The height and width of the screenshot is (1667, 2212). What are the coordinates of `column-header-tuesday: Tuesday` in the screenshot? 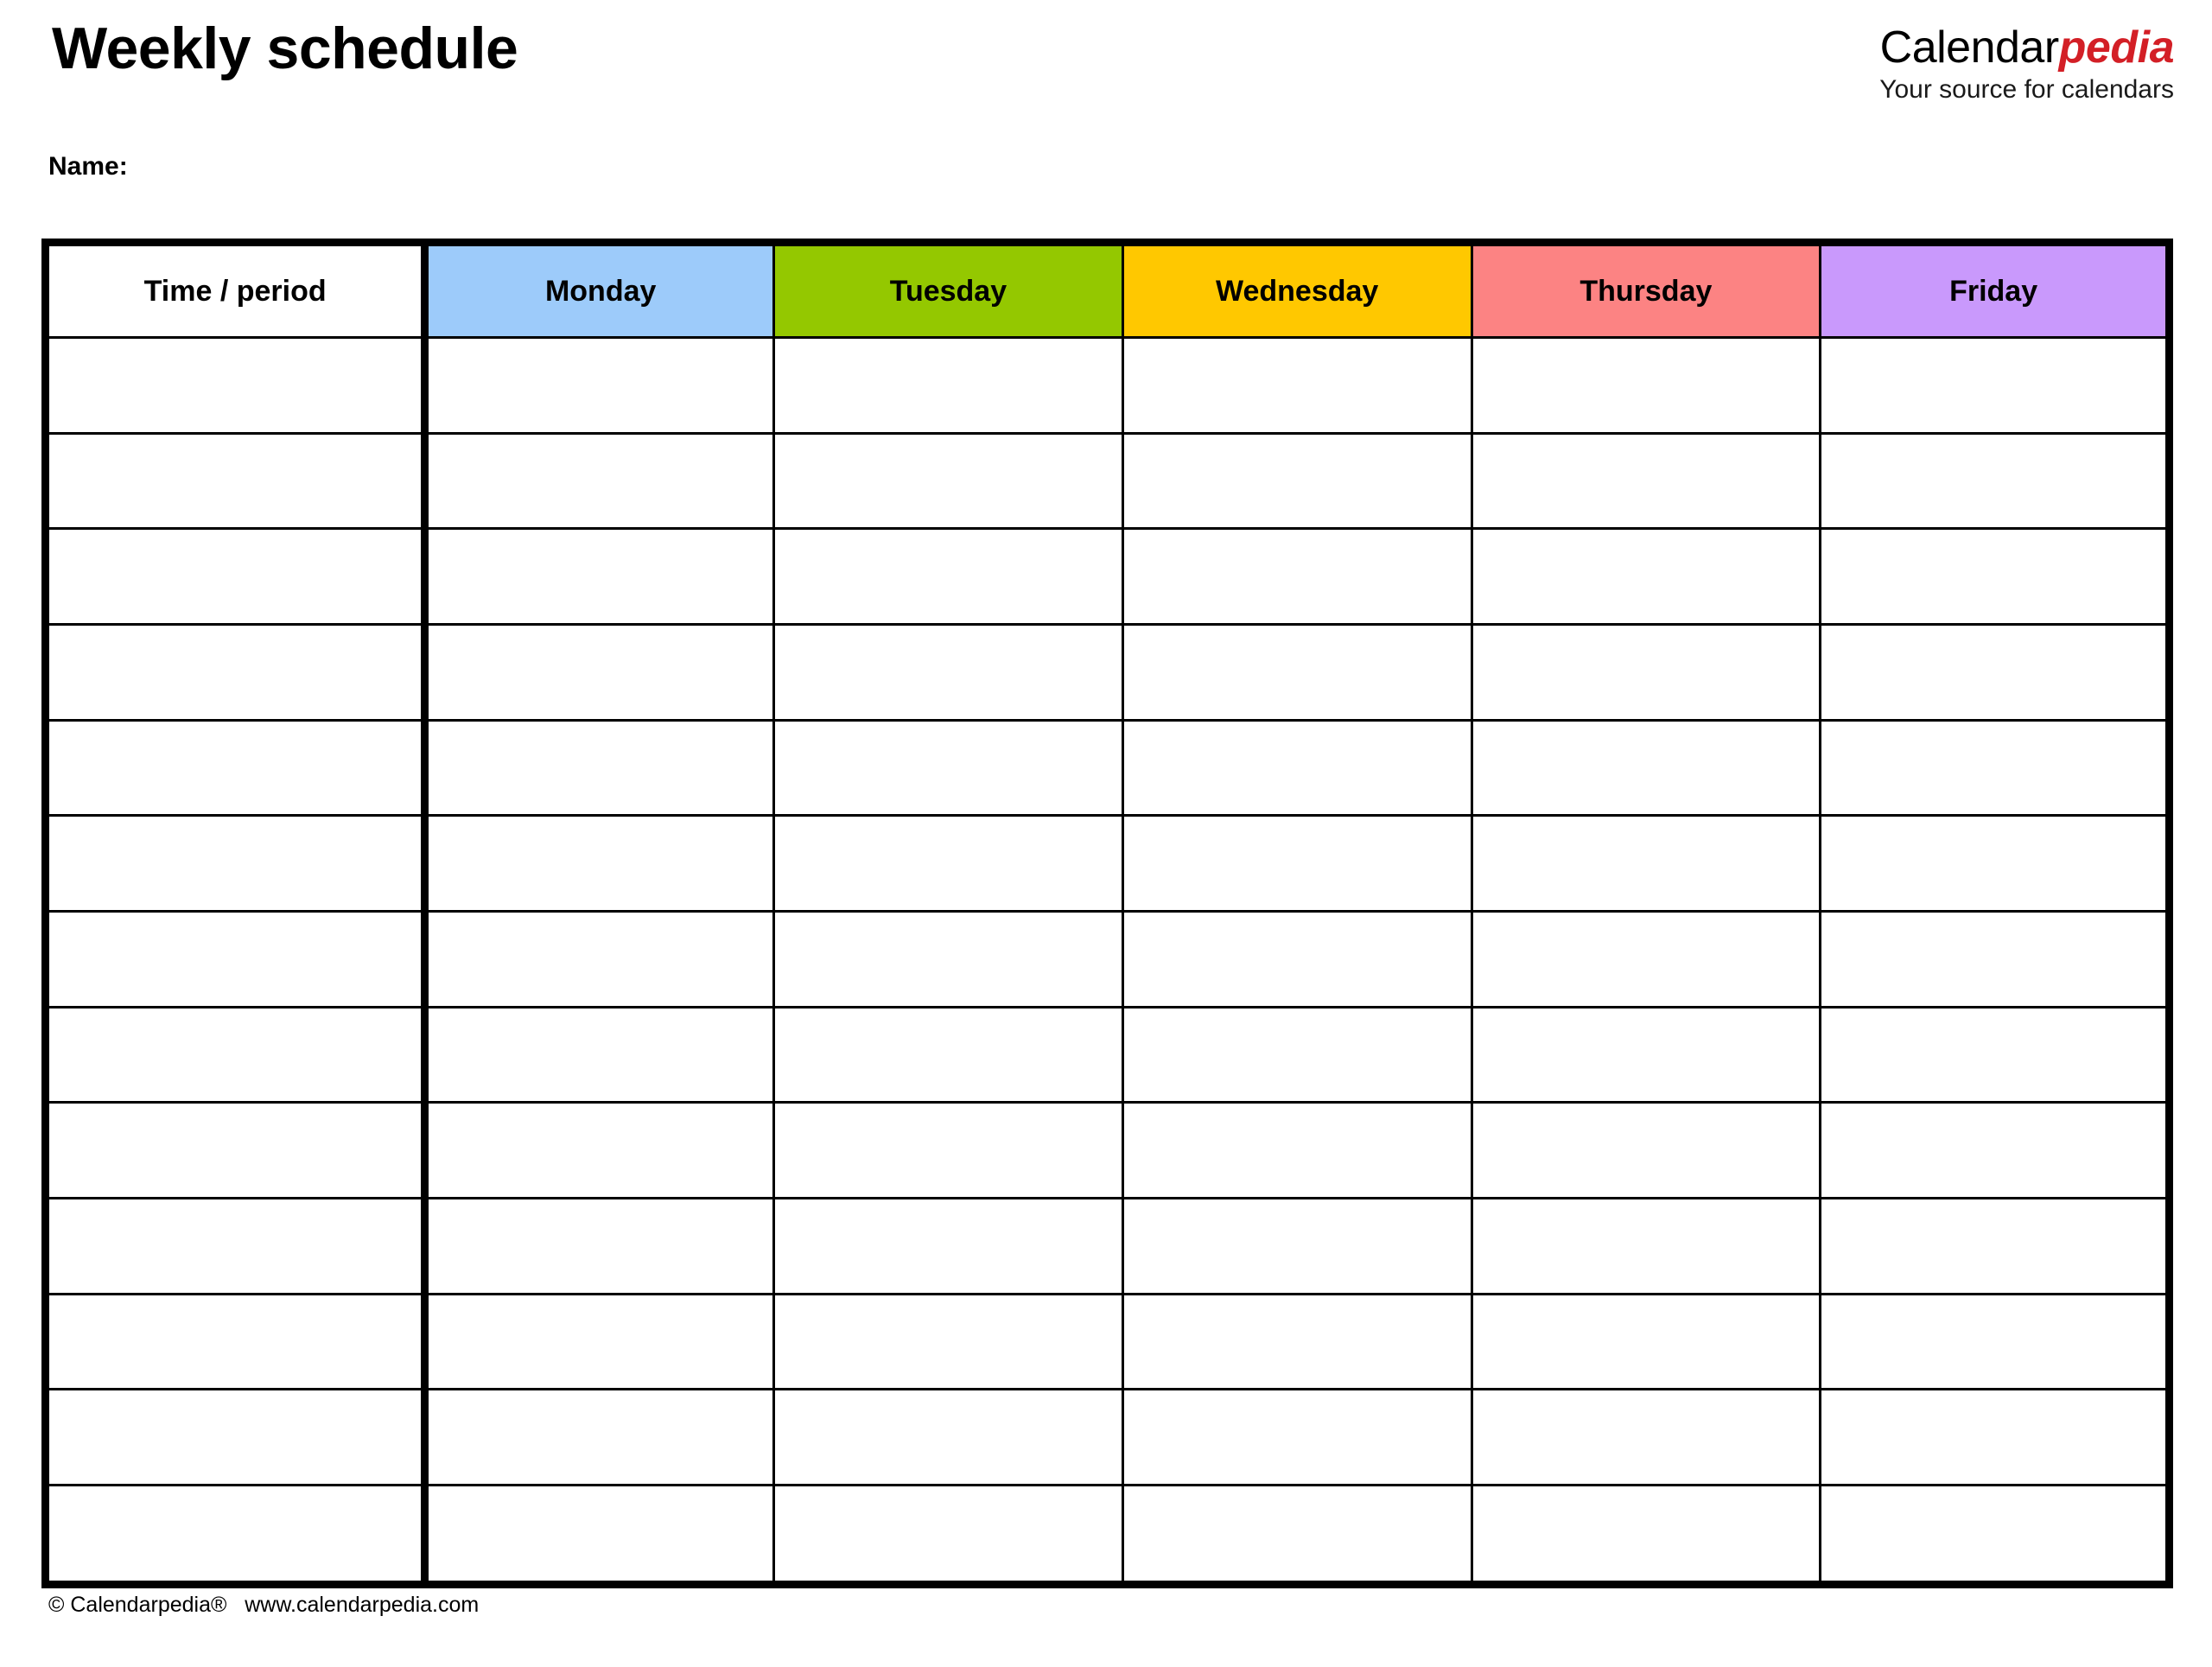 It's located at (948, 290).